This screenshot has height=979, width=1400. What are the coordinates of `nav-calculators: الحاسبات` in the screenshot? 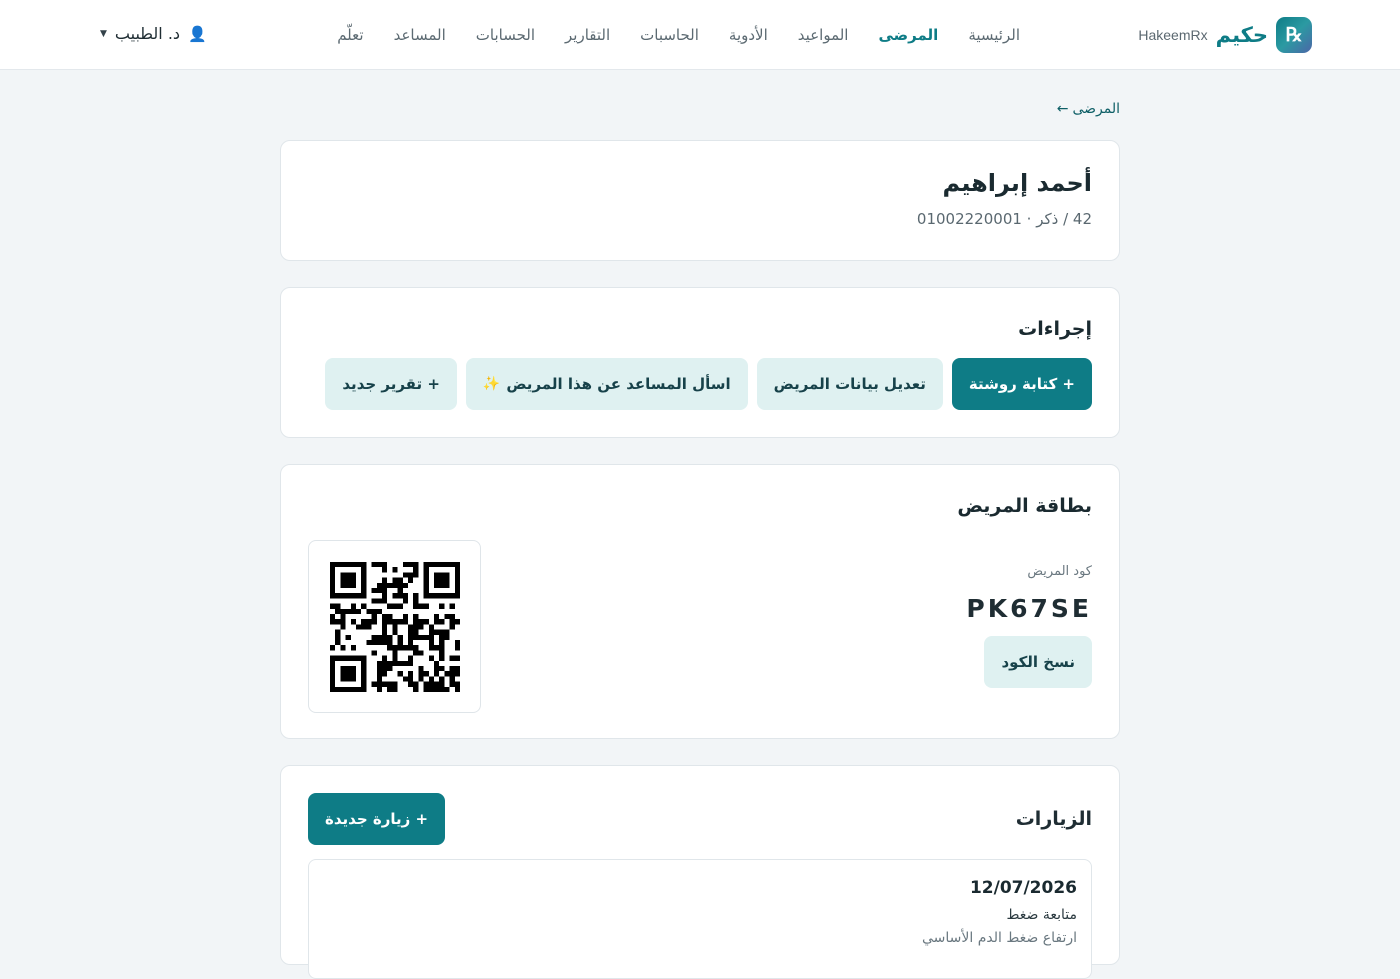 It's located at (669, 35).